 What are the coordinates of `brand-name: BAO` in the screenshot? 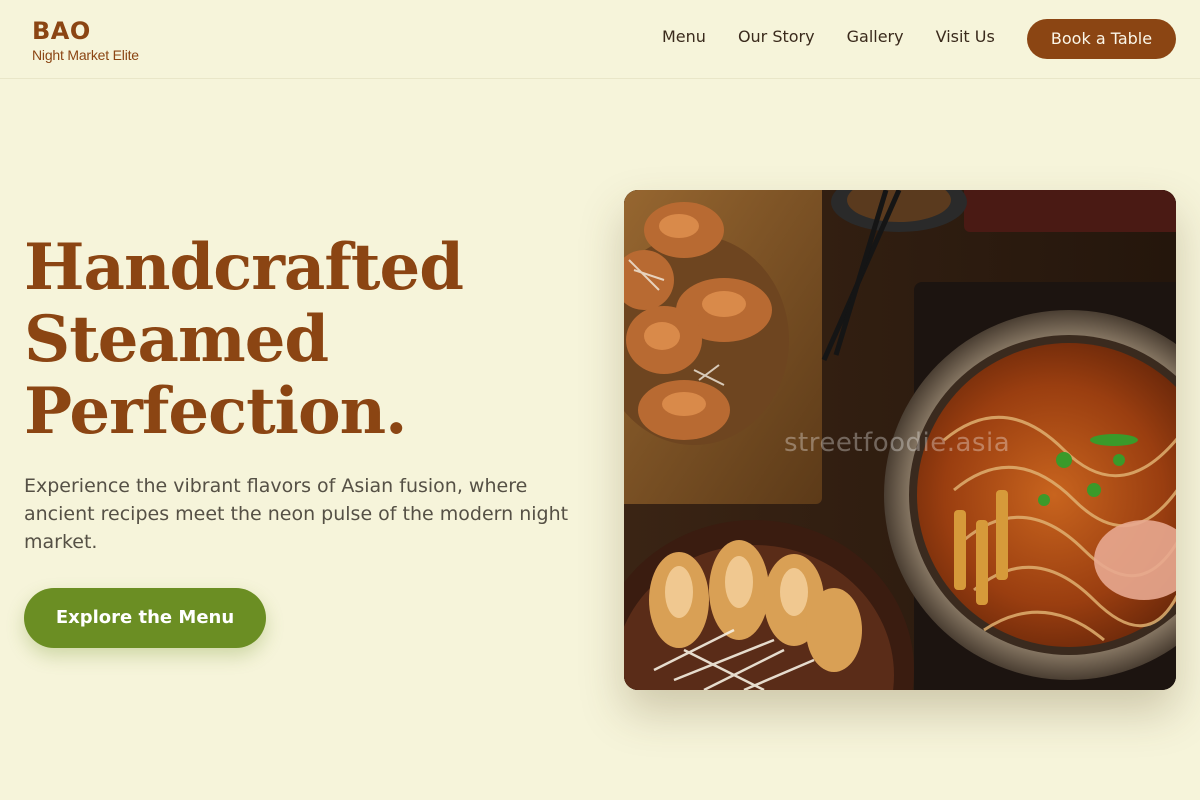 It's located at (61, 31).